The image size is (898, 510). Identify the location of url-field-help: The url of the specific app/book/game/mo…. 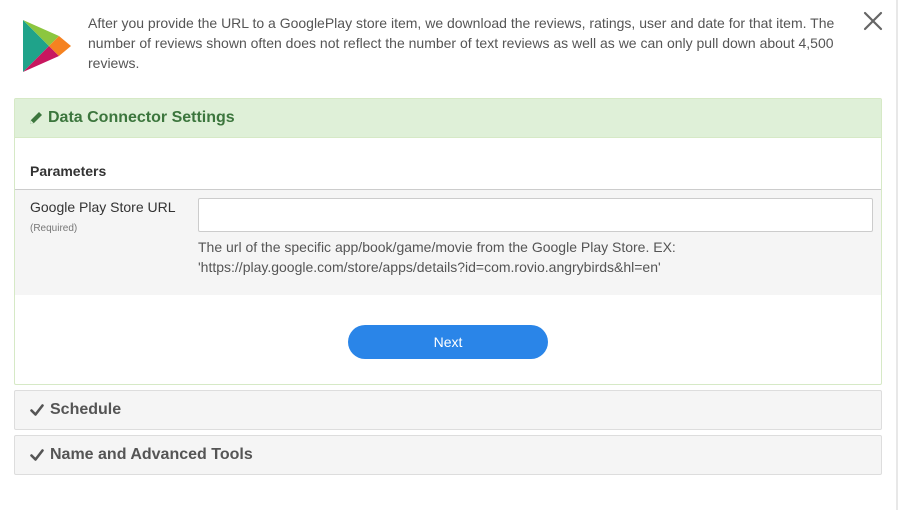
(437, 257).